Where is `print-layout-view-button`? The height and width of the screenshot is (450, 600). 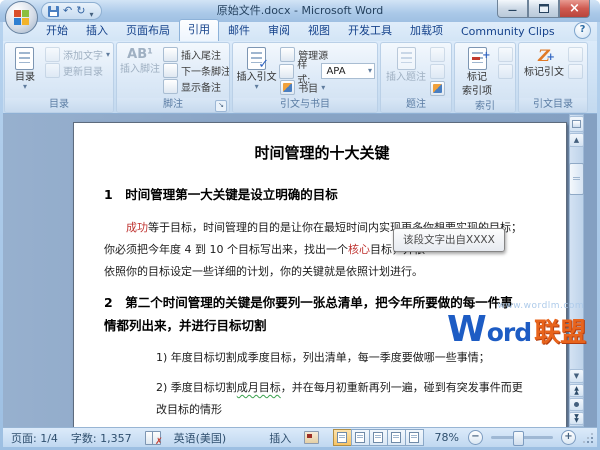
print-layout-view-button is located at coordinates (342, 437).